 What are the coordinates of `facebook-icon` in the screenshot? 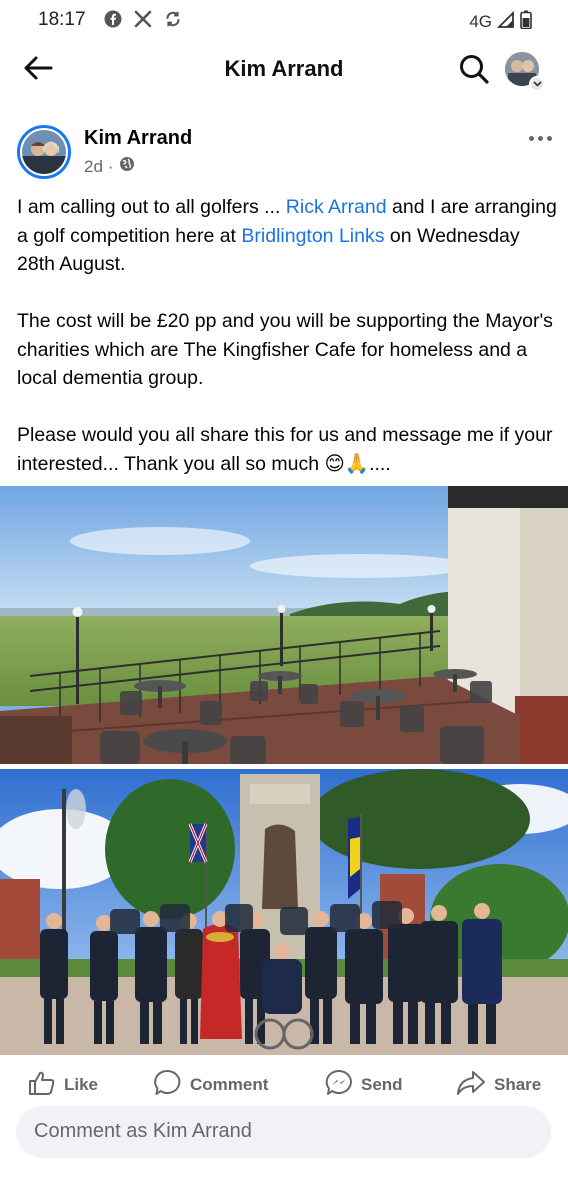 It's located at (113, 21).